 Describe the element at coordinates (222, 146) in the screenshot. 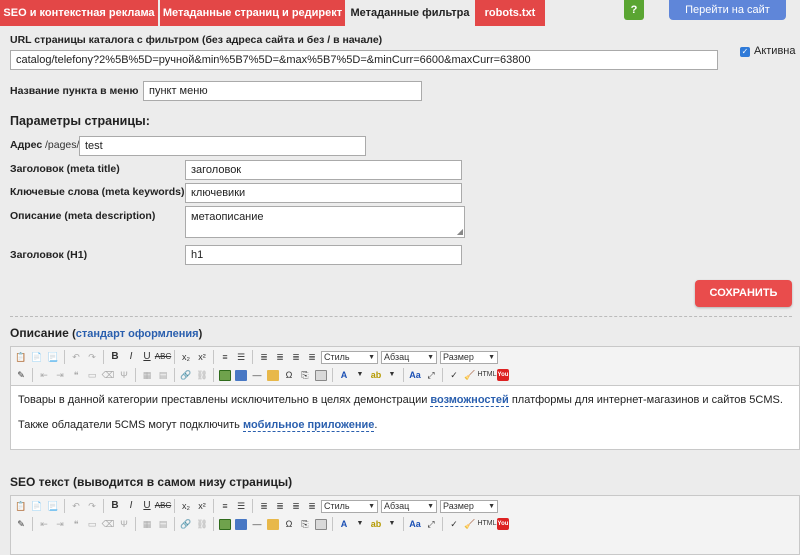

I see `address-input: test` at that location.